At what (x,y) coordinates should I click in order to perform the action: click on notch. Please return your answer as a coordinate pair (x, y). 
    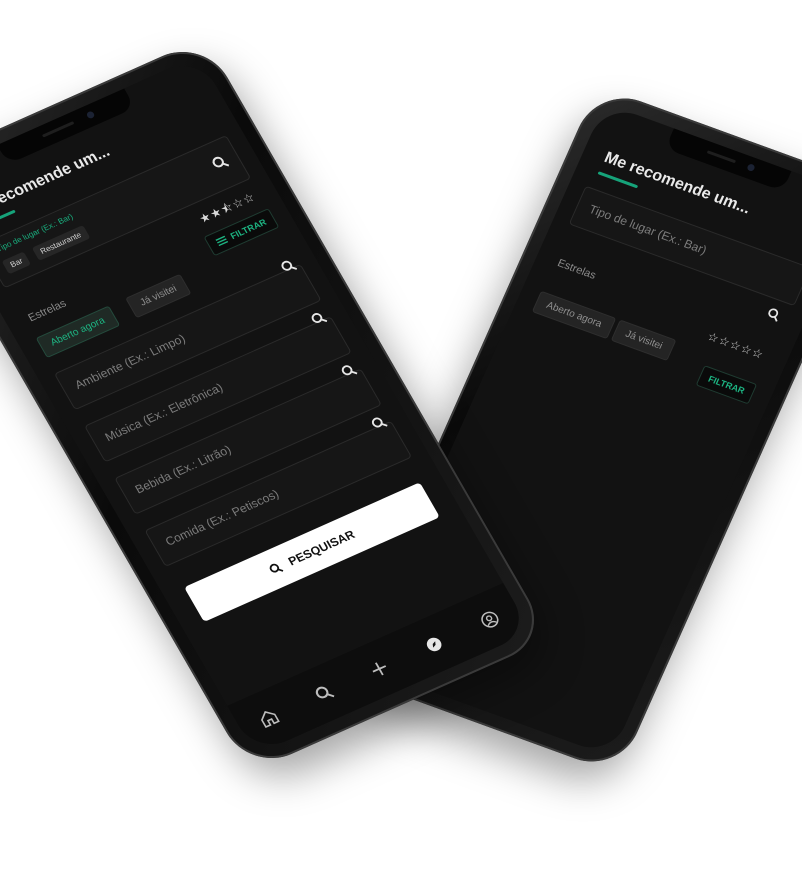
    Looking at the image, I should click on (68, 126).